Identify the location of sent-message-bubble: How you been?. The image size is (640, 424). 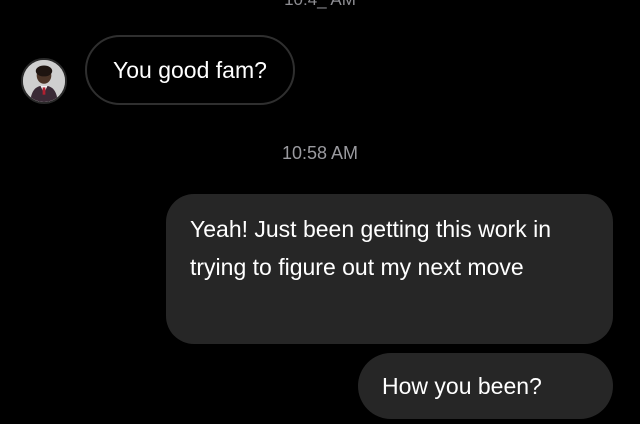
(485, 386).